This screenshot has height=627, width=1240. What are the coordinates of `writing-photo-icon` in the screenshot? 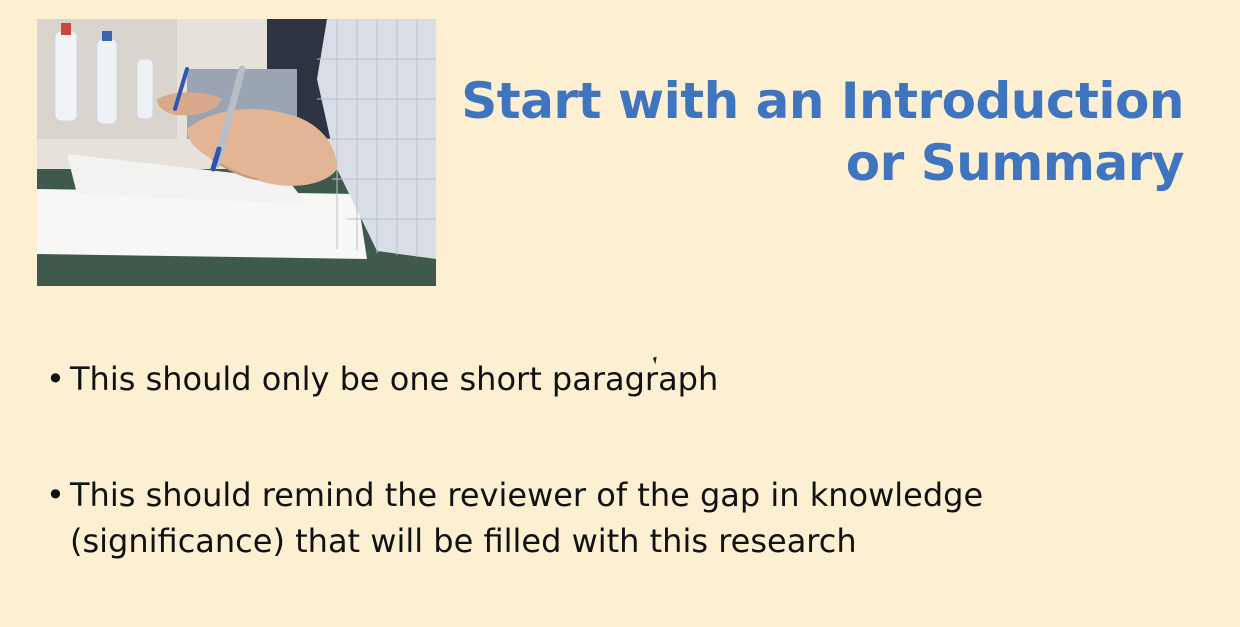 It's located at (236, 152).